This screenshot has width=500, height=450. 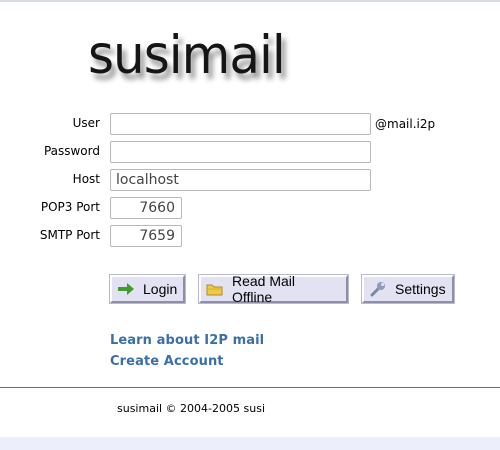 What do you see at coordinates (146, 208) in the screenshot?
I see `pop3-port-input` at bounding box center [146, 208].